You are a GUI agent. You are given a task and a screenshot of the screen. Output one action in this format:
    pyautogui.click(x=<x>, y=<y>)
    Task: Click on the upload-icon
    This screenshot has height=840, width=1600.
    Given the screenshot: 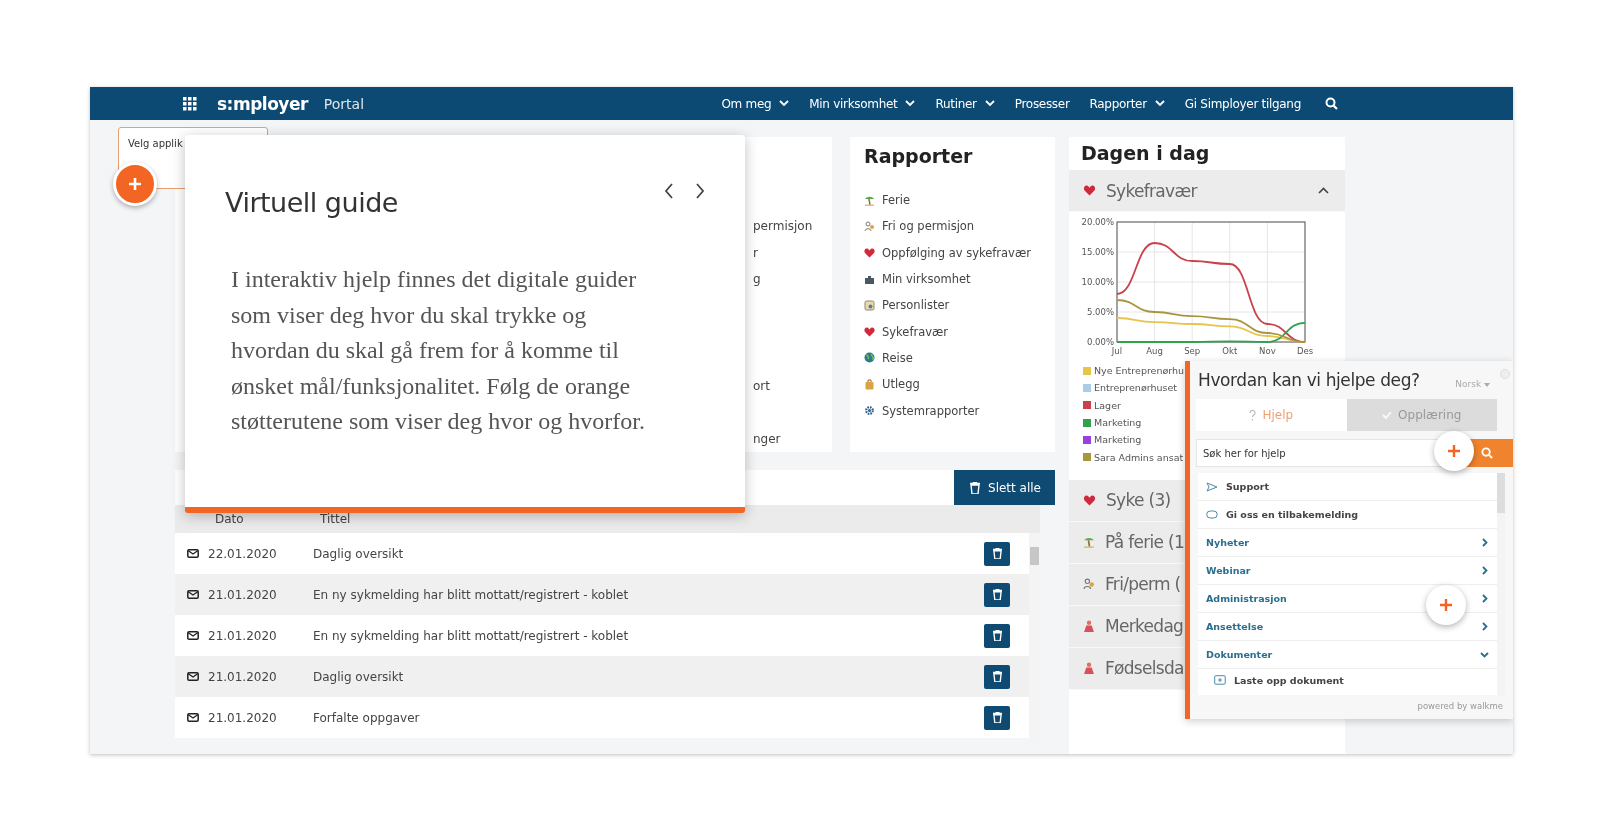 What is the action you would take?
    pyautogui.click(x=1220, y=680)
    